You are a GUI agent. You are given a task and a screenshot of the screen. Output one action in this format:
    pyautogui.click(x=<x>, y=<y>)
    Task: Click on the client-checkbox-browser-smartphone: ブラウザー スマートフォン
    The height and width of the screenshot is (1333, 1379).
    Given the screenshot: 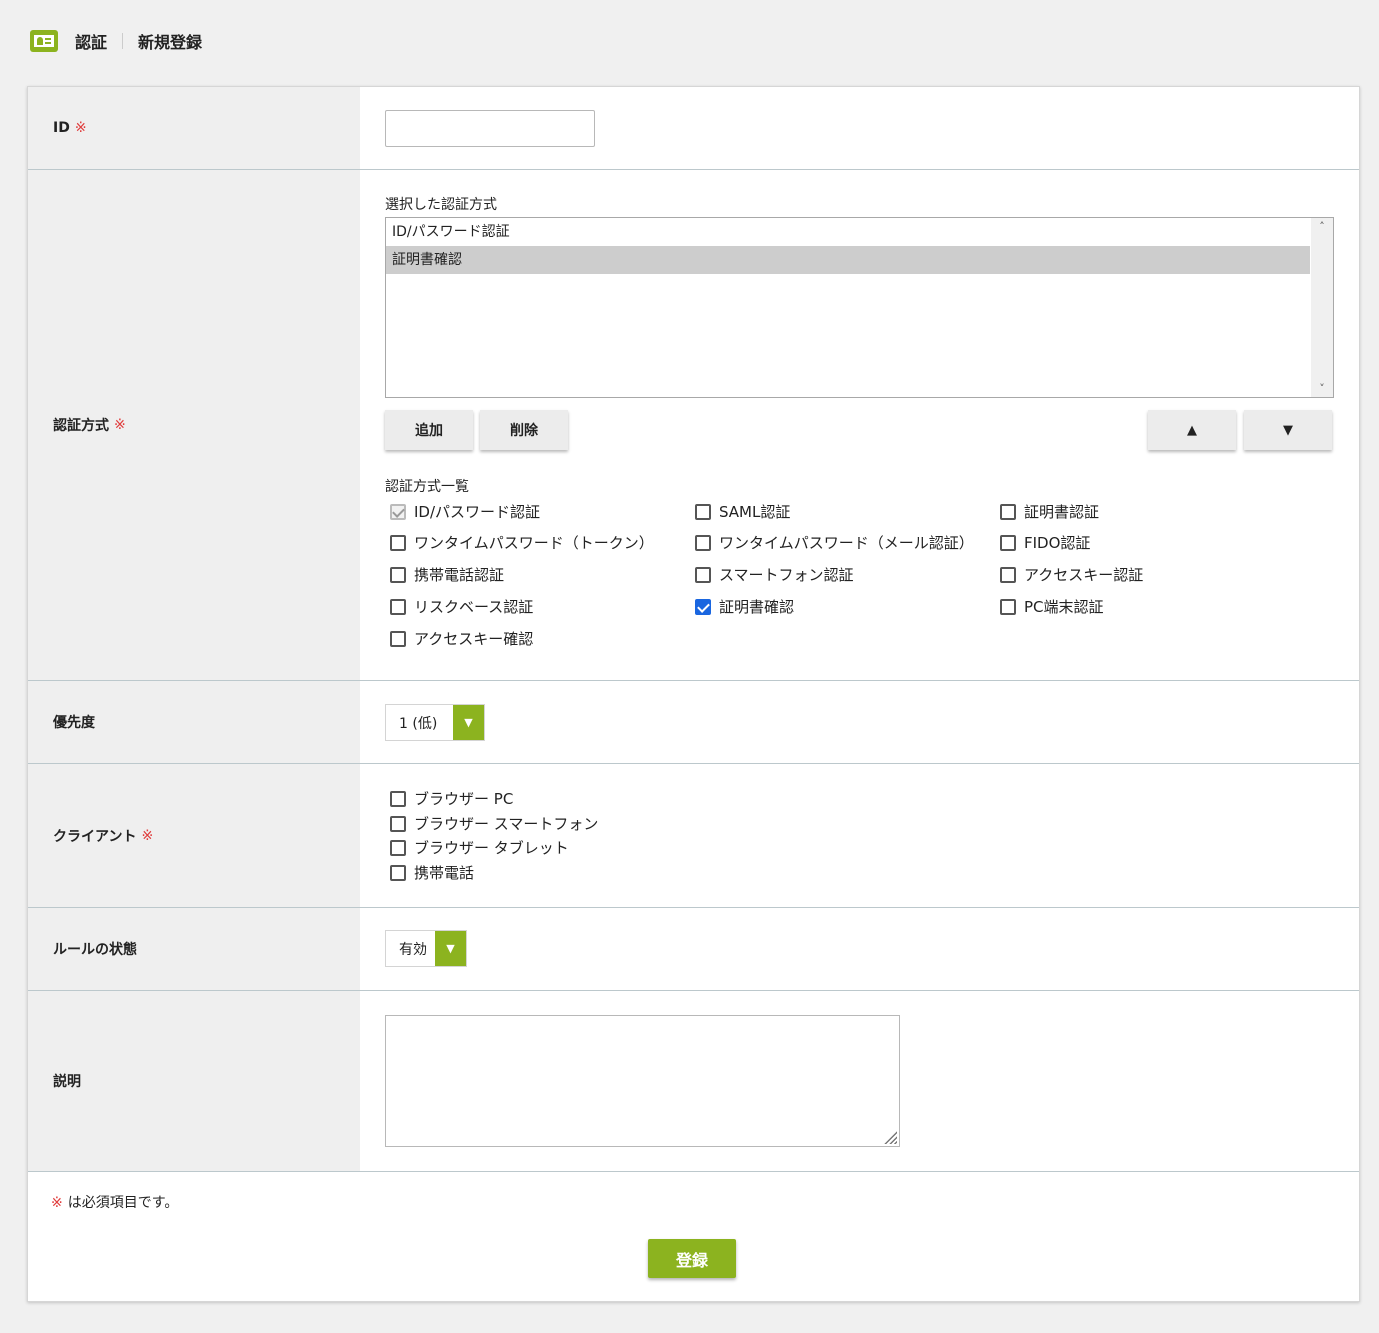 What is the action you would take?
    pyautogui.click(x=494, y=823)
    